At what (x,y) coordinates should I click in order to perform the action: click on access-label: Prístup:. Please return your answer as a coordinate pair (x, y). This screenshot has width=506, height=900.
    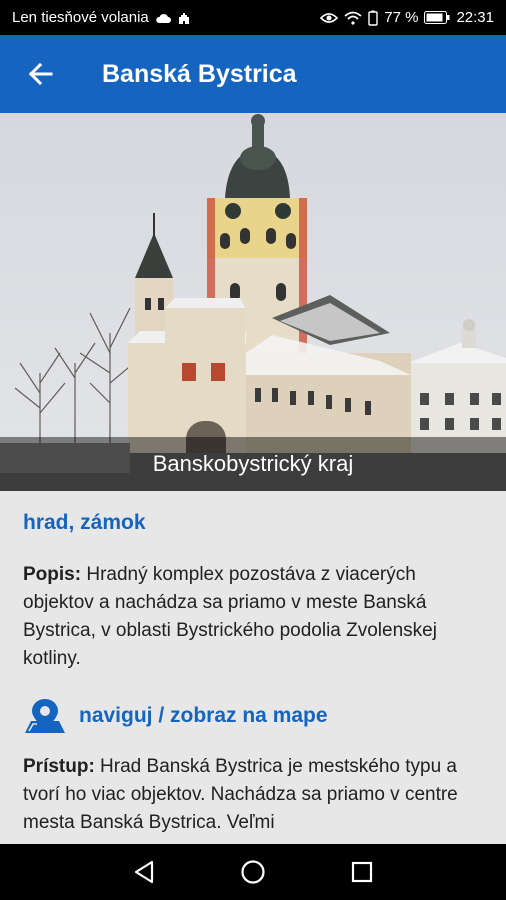
    Looking at the image, I should click on (59, 766).